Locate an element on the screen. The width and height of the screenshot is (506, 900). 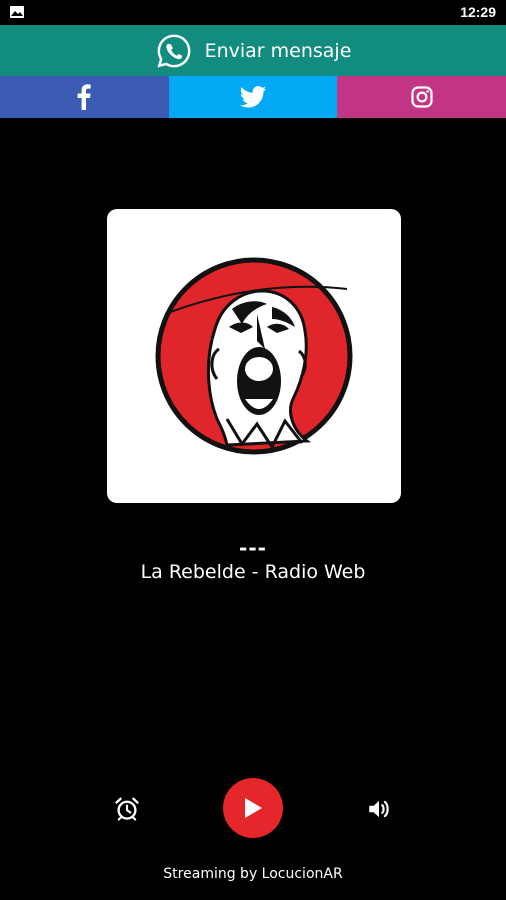
now-playing-title: --- is located at coordinates (253, 548).